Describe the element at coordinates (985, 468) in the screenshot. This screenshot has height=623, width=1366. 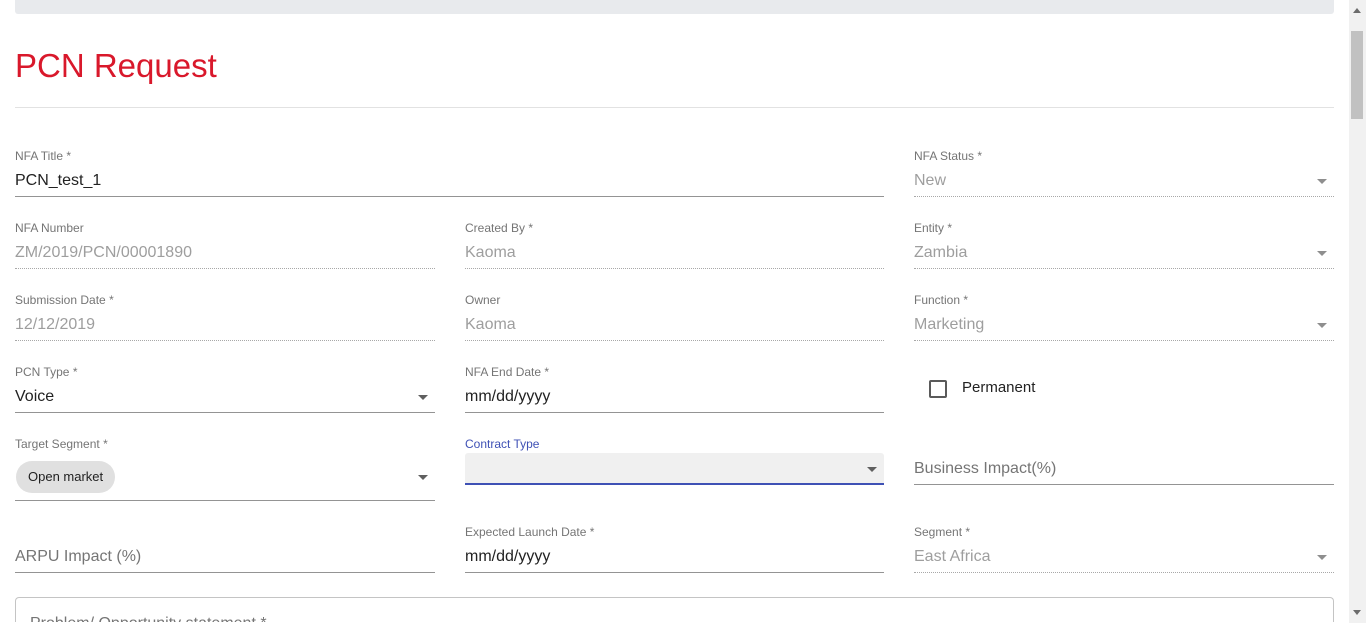
I see `business-impact-placeholder: Business Impact(%)` at that location.